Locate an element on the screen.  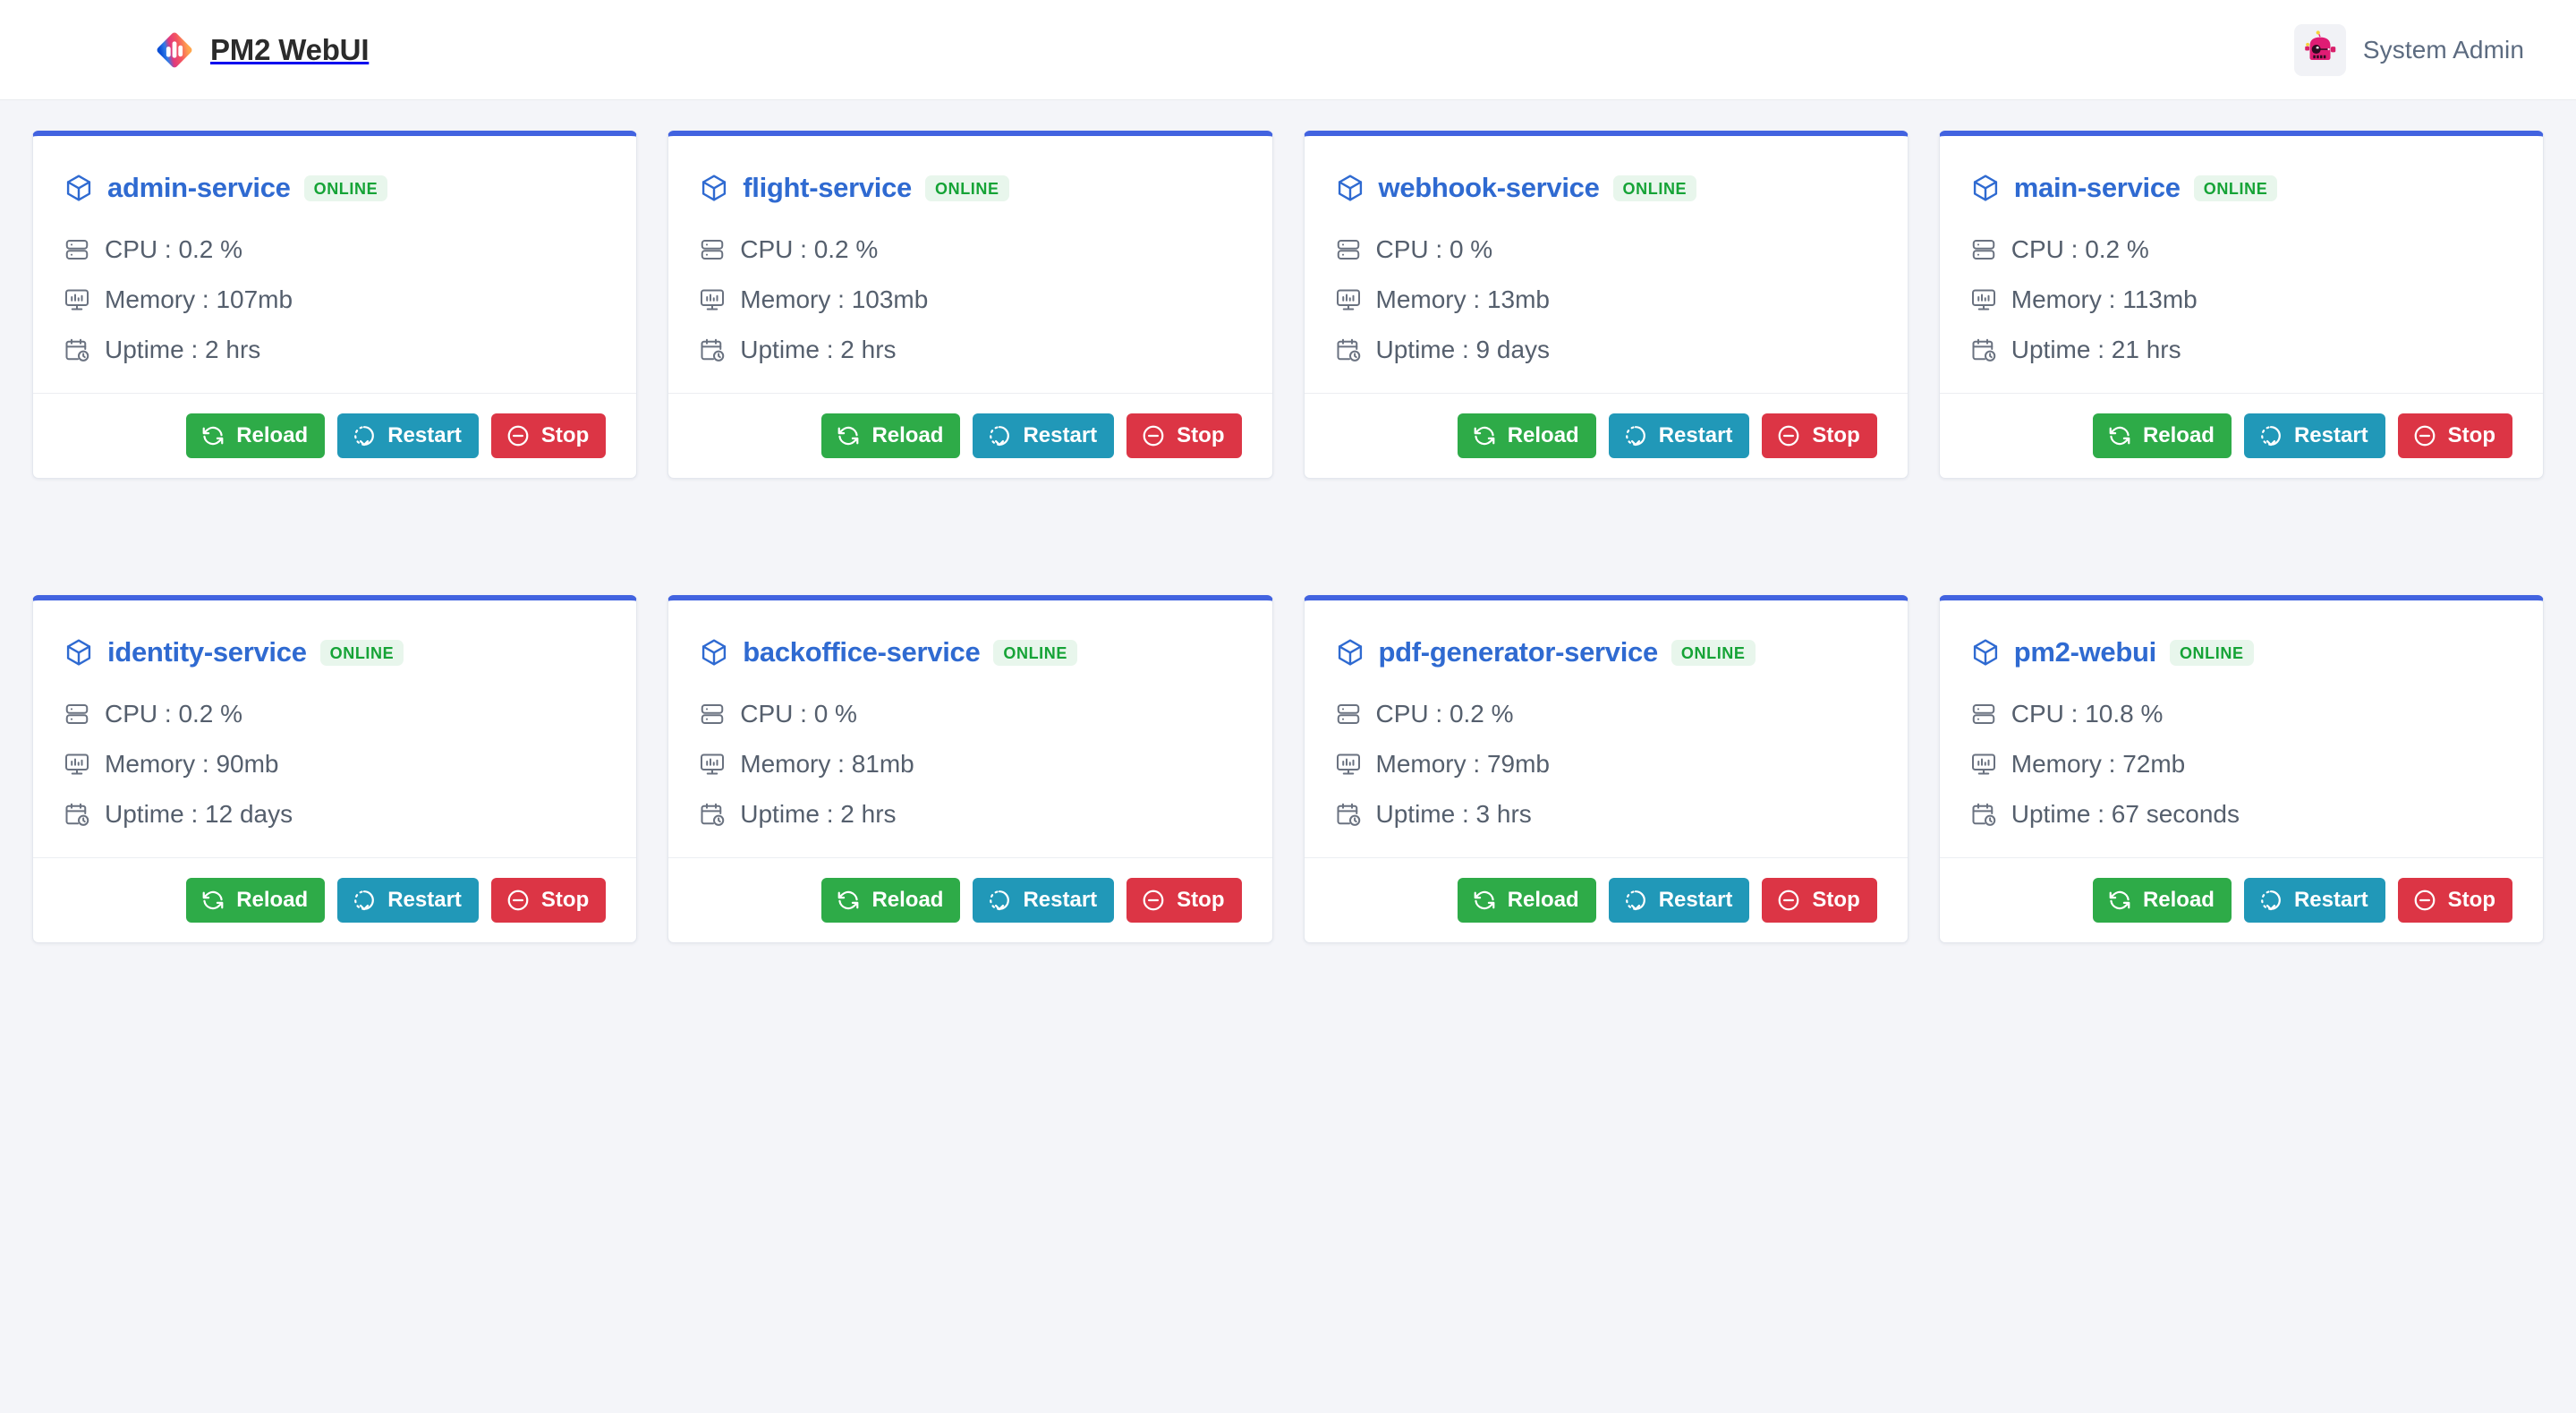
memory-value: Memory : 90mb is located at coordinates (192, 764).